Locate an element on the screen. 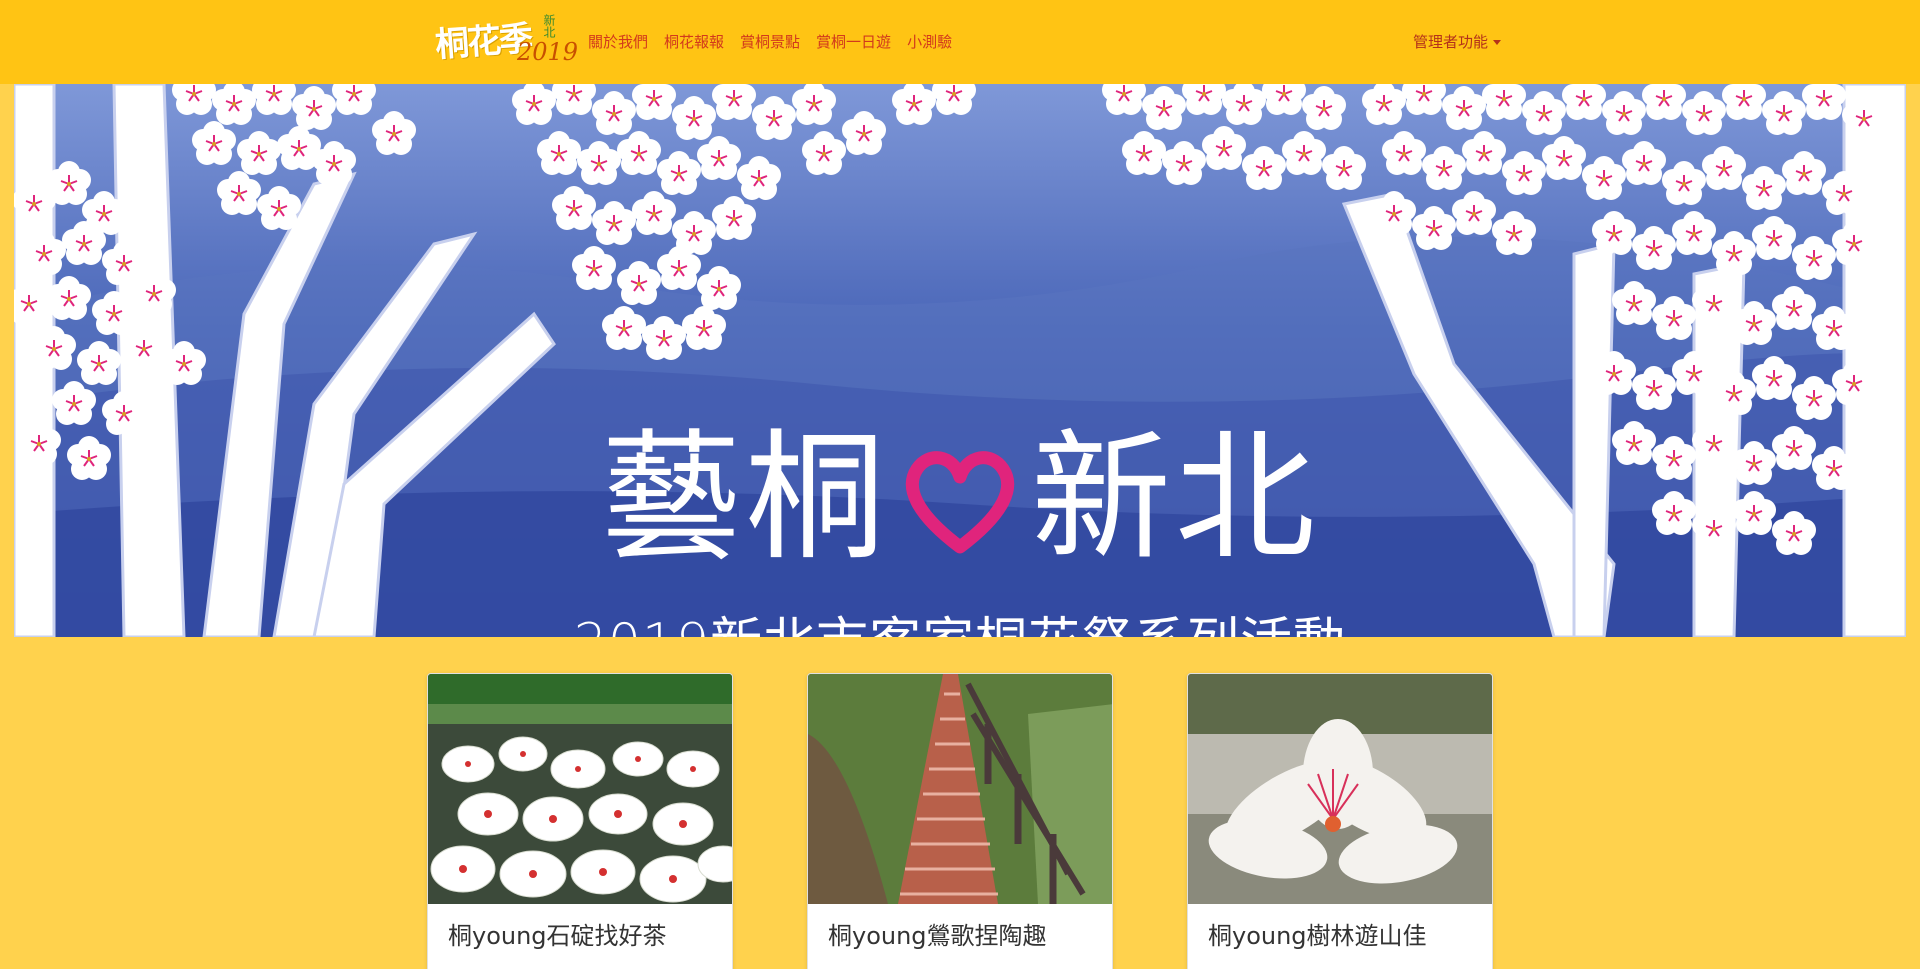 The width and height of the screenshot is (1920, 969). banner-subtitle: 2019新北市客家桐花祭系列活動 is located at coordinates (960, 624).